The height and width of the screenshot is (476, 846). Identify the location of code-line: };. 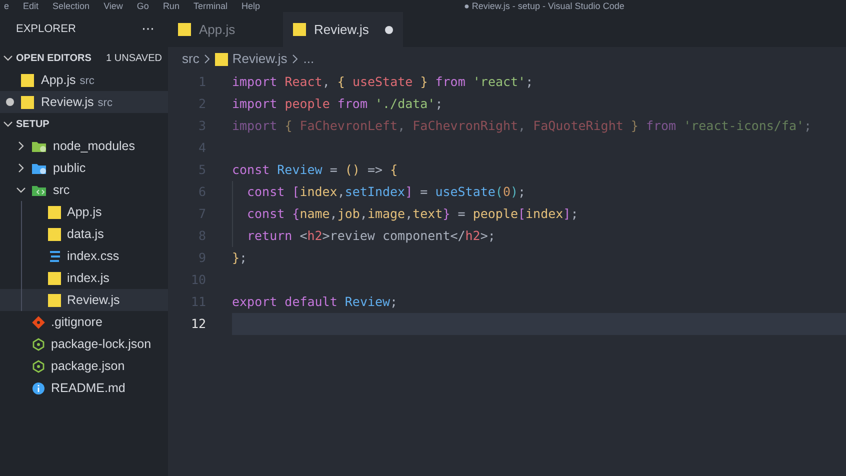
(240, 257).